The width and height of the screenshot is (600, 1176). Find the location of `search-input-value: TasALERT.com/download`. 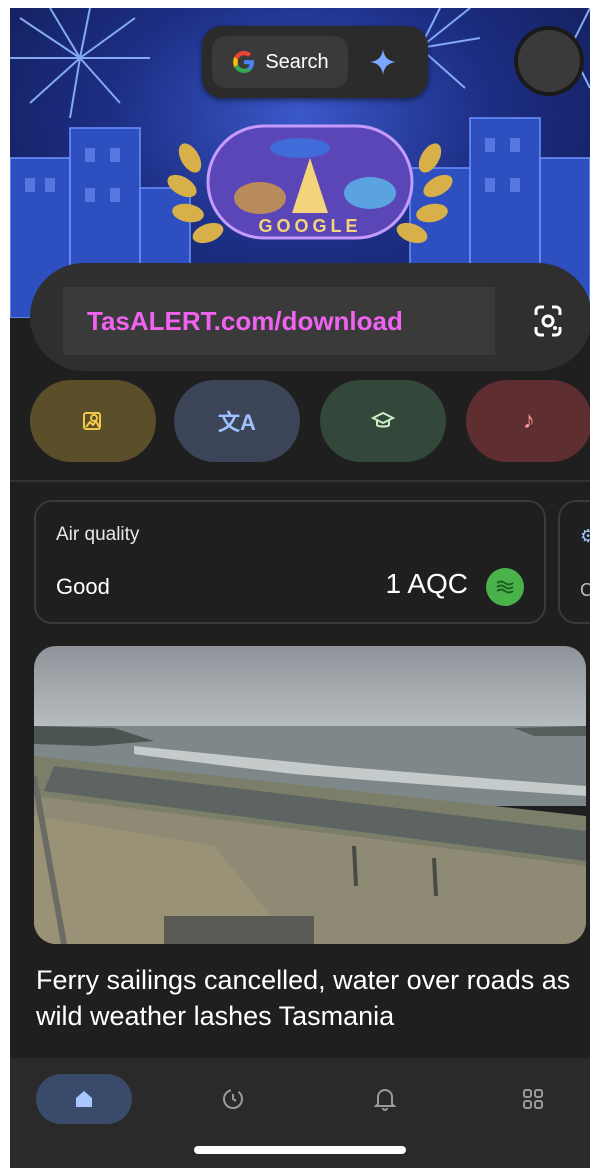

search-input-value: TasALERT.com/download is located at coordinates (245, 320).